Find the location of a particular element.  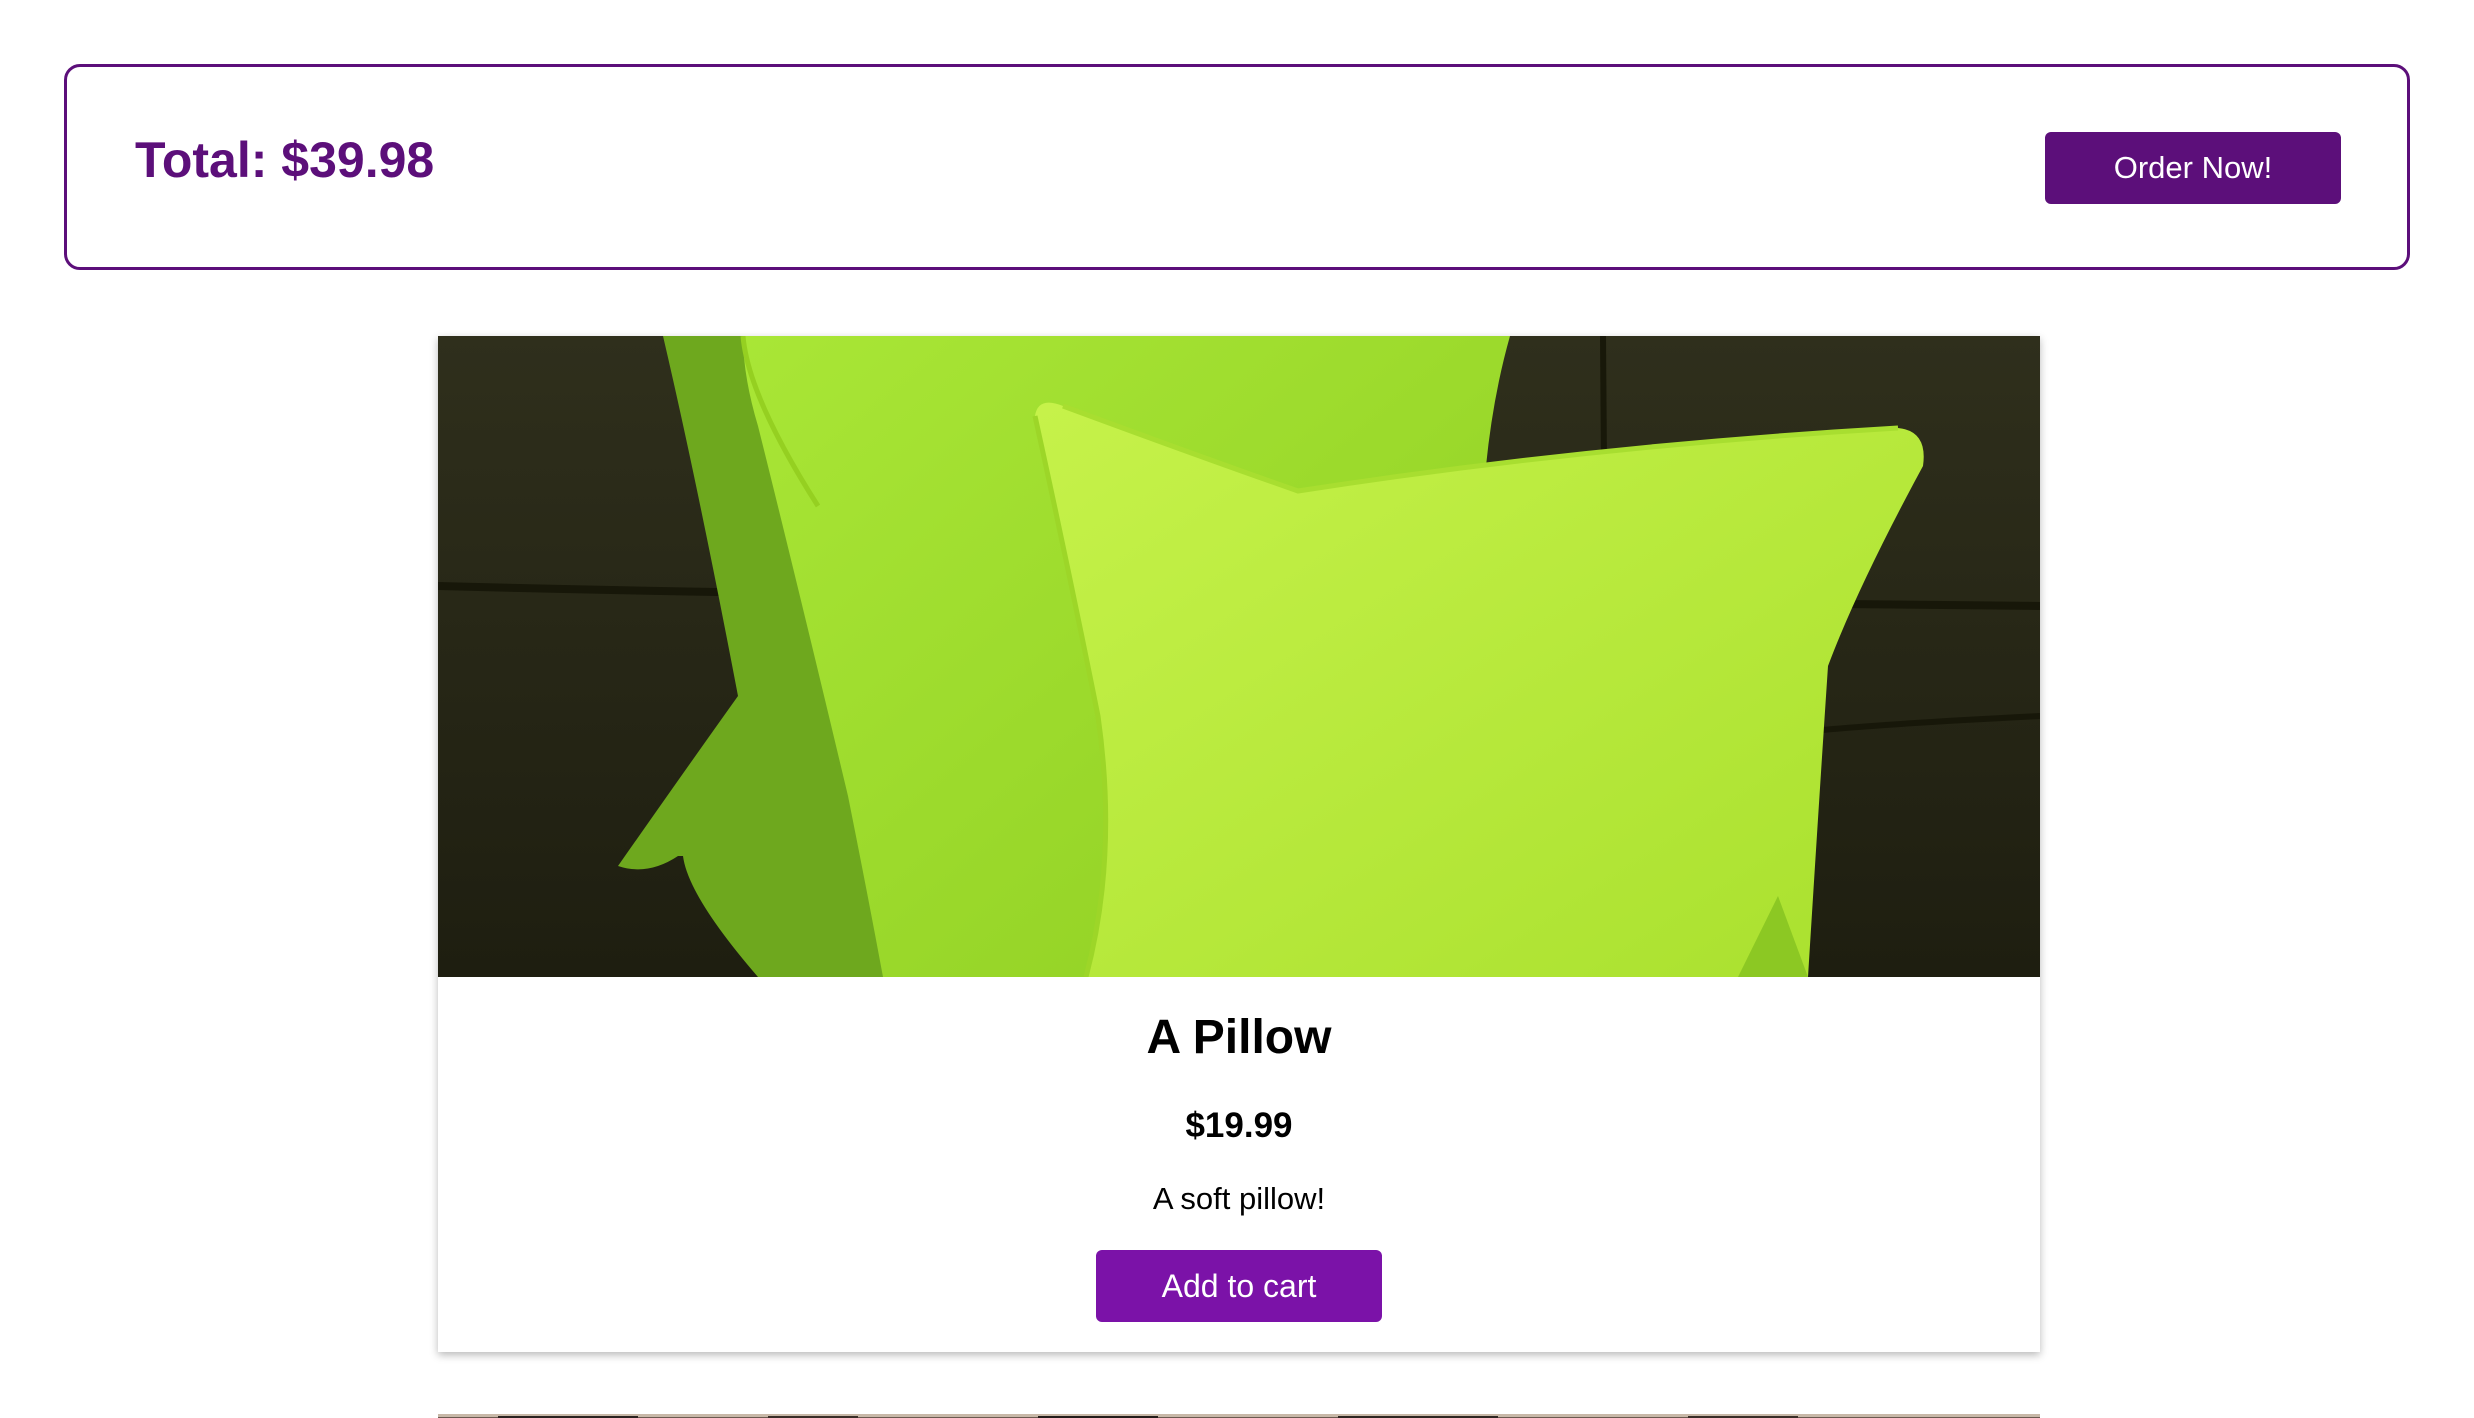

next-product-image is located at coordinates (1239, 1416).